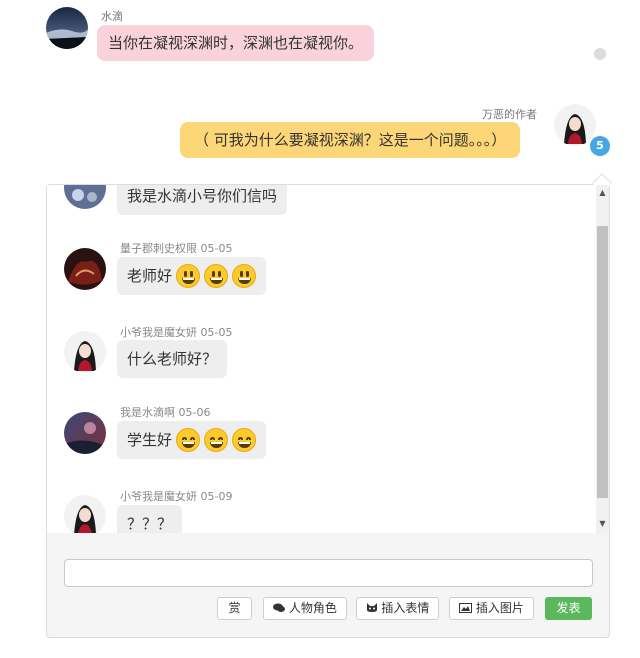 This screenshot has width=640, height=658. Describe the element at coordinates (194, 412) in the screenshot. I see `message-date: 05-06` at that location.